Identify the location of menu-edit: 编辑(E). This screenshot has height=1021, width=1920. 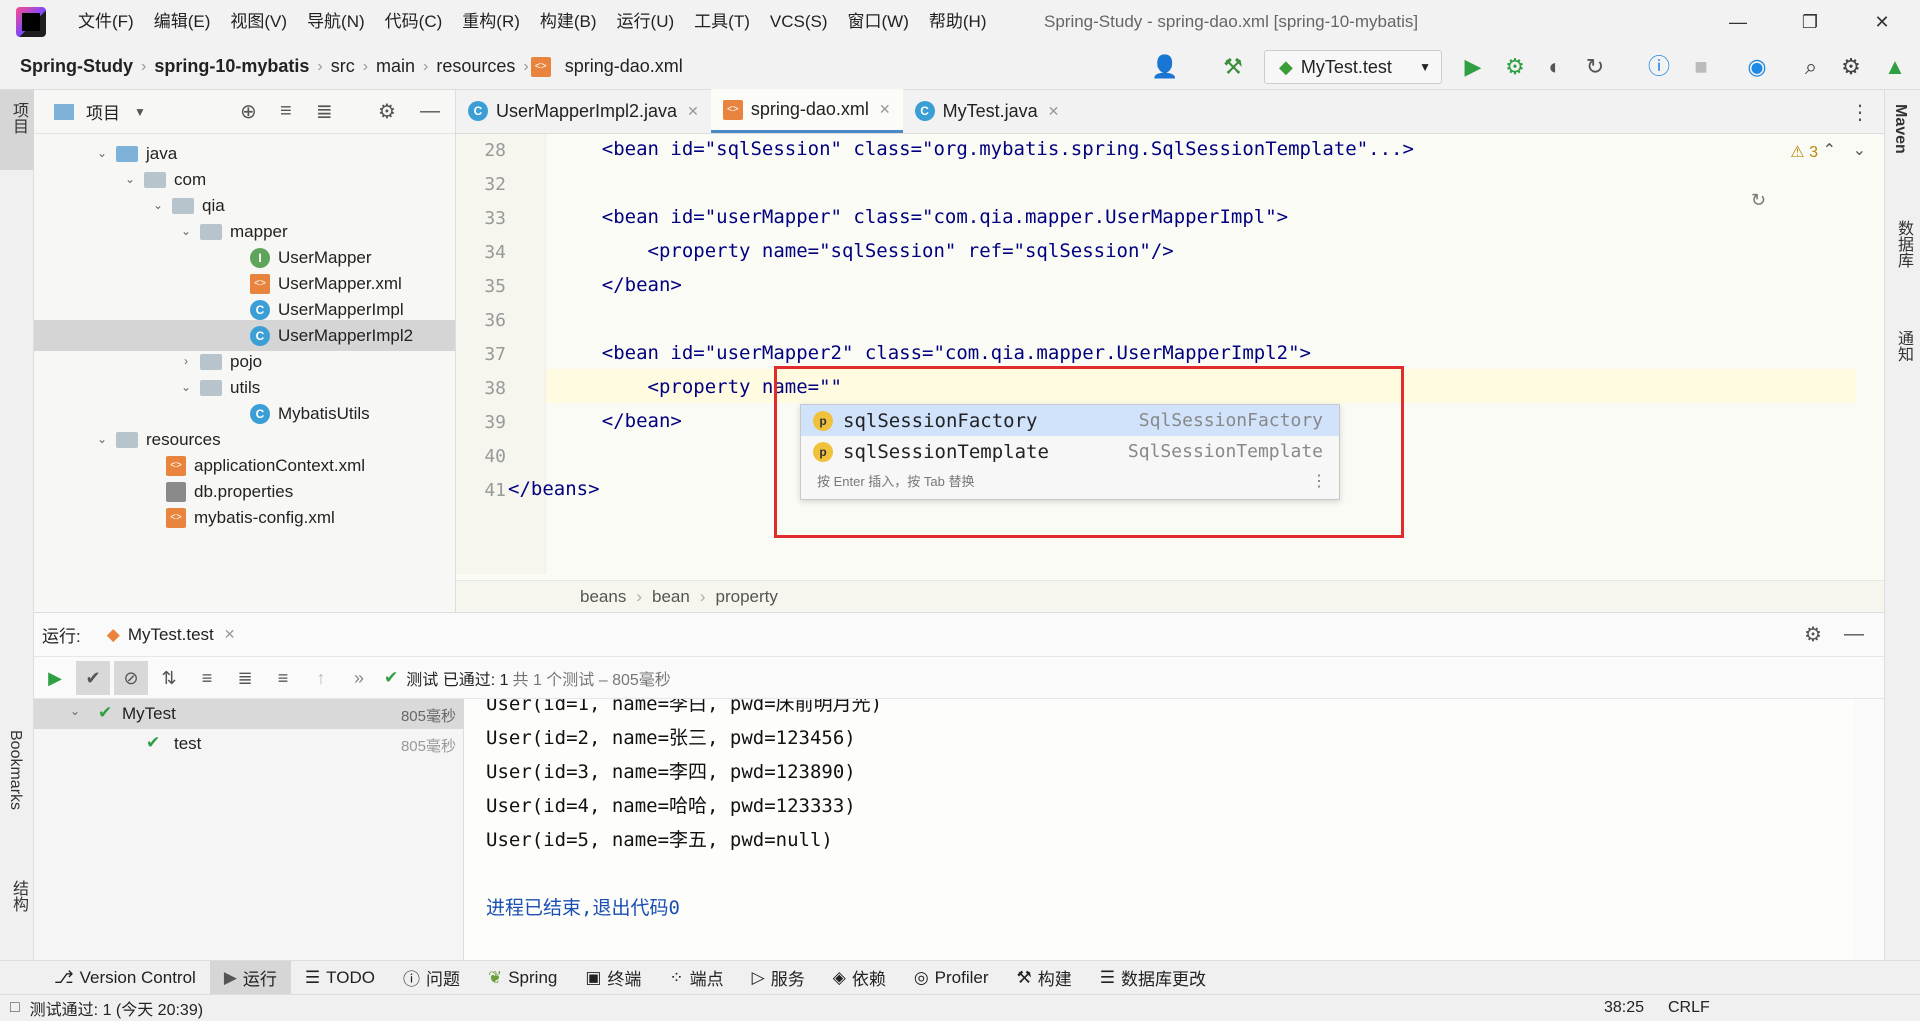
(182, 22).